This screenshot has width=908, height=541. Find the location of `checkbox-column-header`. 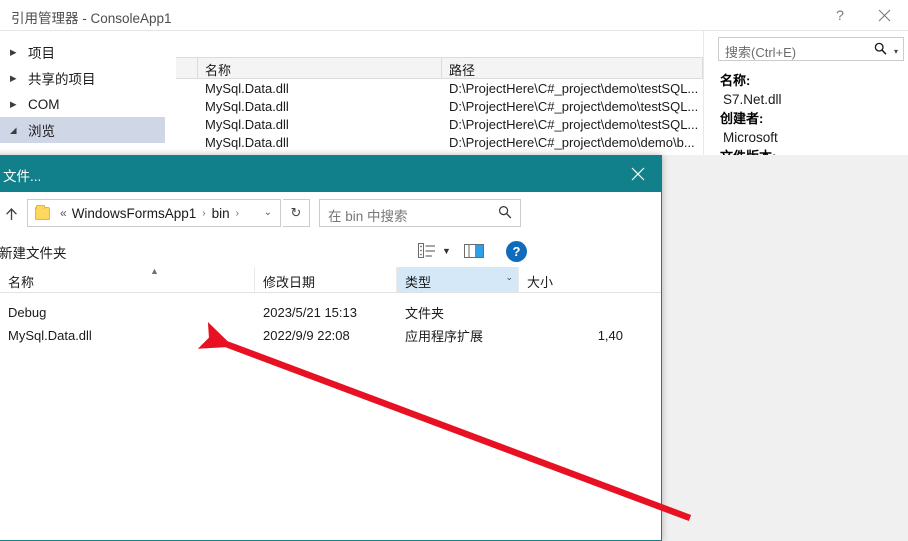

checkbox-column-header is located at coordinates (187, 68).